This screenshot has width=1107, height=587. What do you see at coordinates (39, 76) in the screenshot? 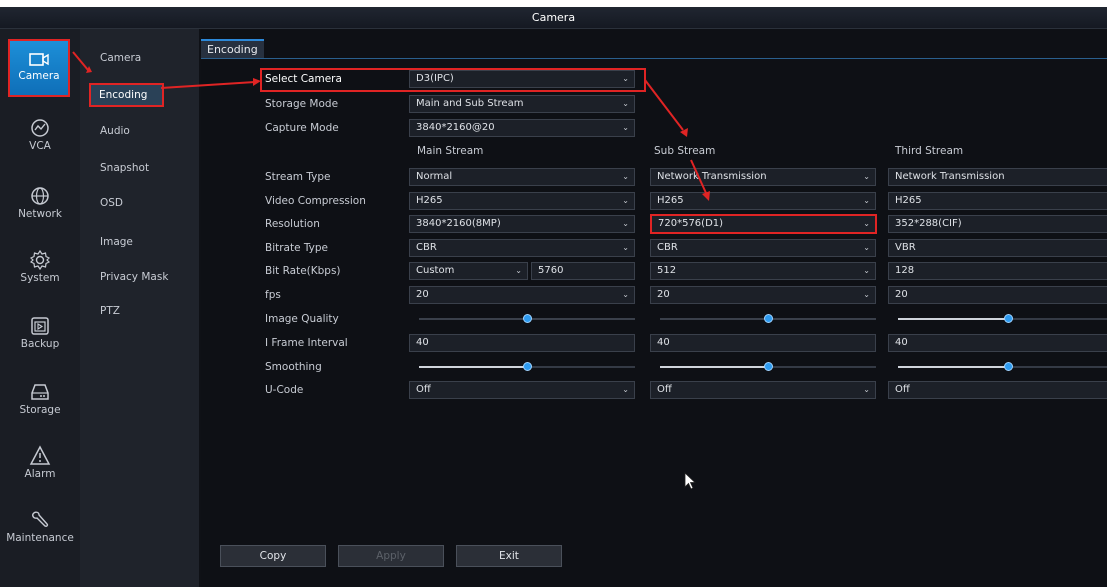
I see `nav-label: Camera` at bounding box center [39, 76].